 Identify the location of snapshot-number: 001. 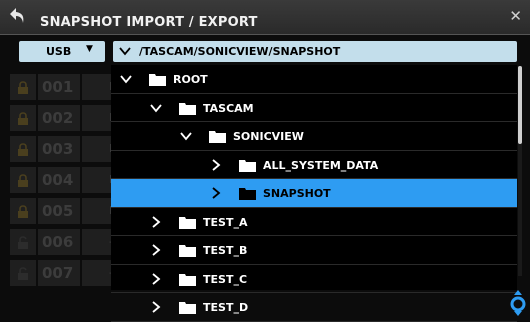
(59, 87).